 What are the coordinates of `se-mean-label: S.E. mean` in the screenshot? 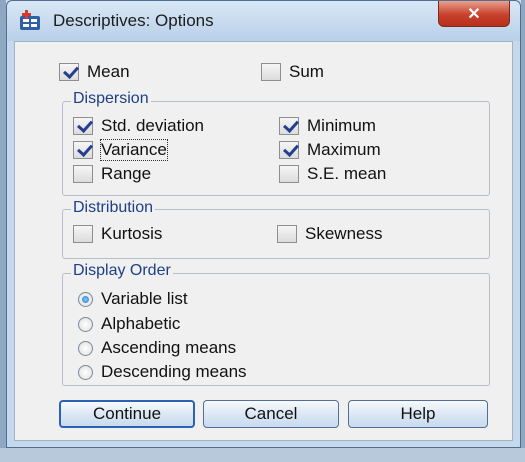 It's located at (347, 173).